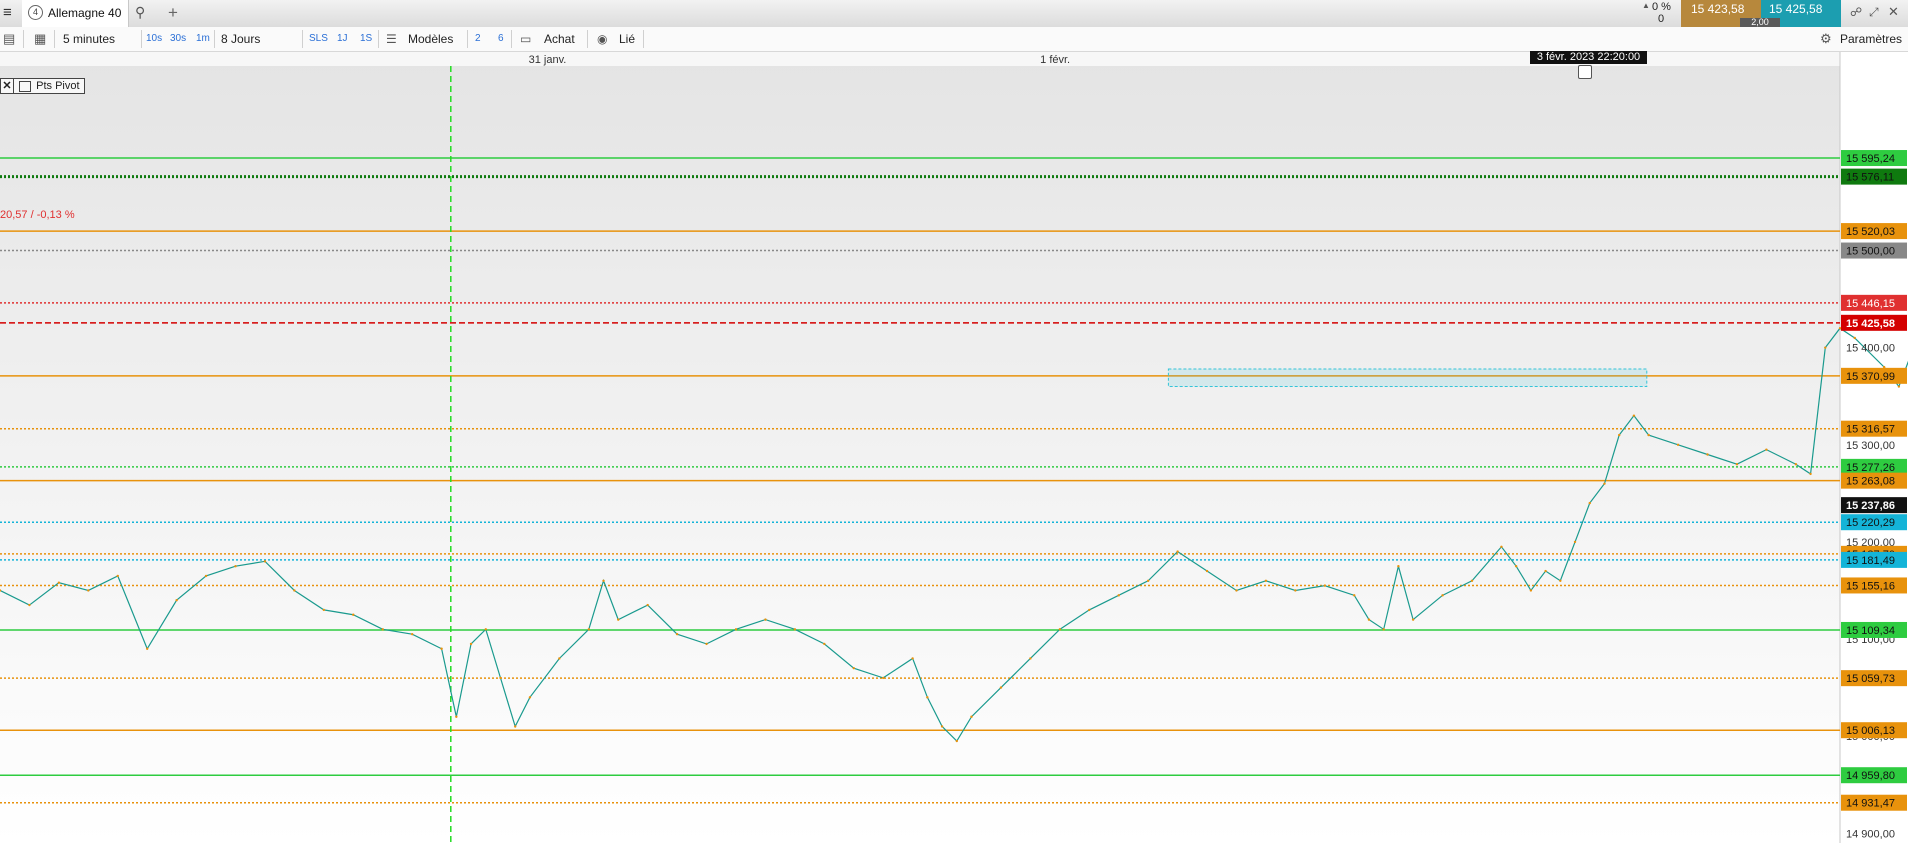 Image resolution: width=1908 pixels, height=843 pixels. What do you see at coordinates (1871, 39) in the screenshot?
I see `settings-button: Paramètres` at bounding box center [1871, 39].